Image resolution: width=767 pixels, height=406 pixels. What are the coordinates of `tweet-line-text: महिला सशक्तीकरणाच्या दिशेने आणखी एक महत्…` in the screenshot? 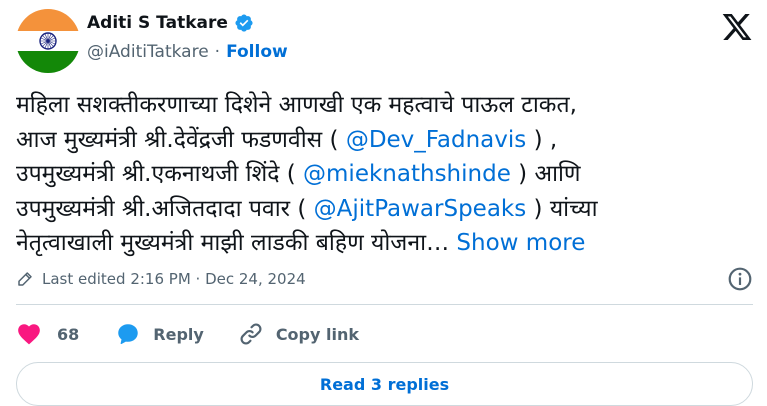 It's located at (296, 105).